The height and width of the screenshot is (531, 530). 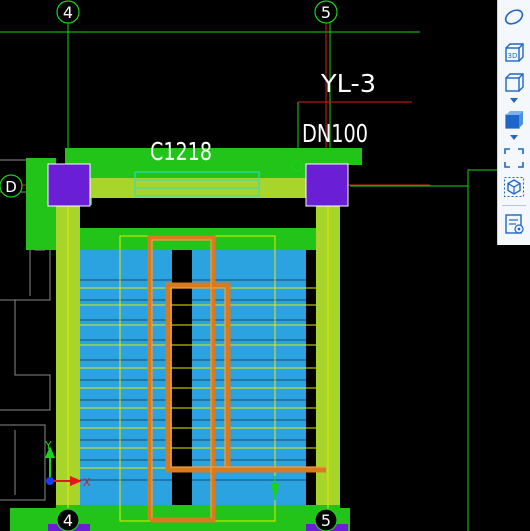 I want to click on orbit-button, so click(x=514, y=17).